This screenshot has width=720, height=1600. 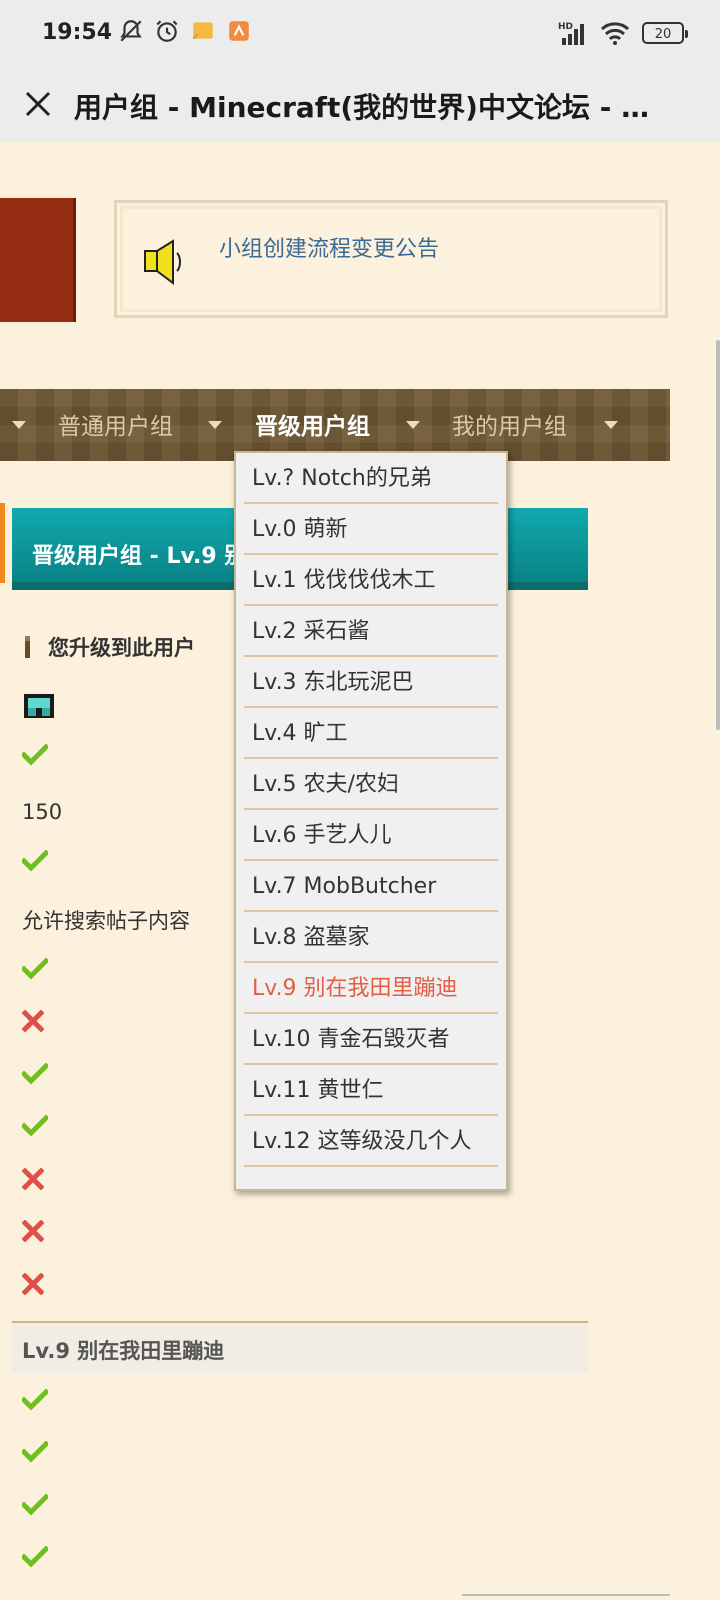 I want to click on subheader-row: Lv.9 别在我田里蹦迪, so click(x=300, y=1347).